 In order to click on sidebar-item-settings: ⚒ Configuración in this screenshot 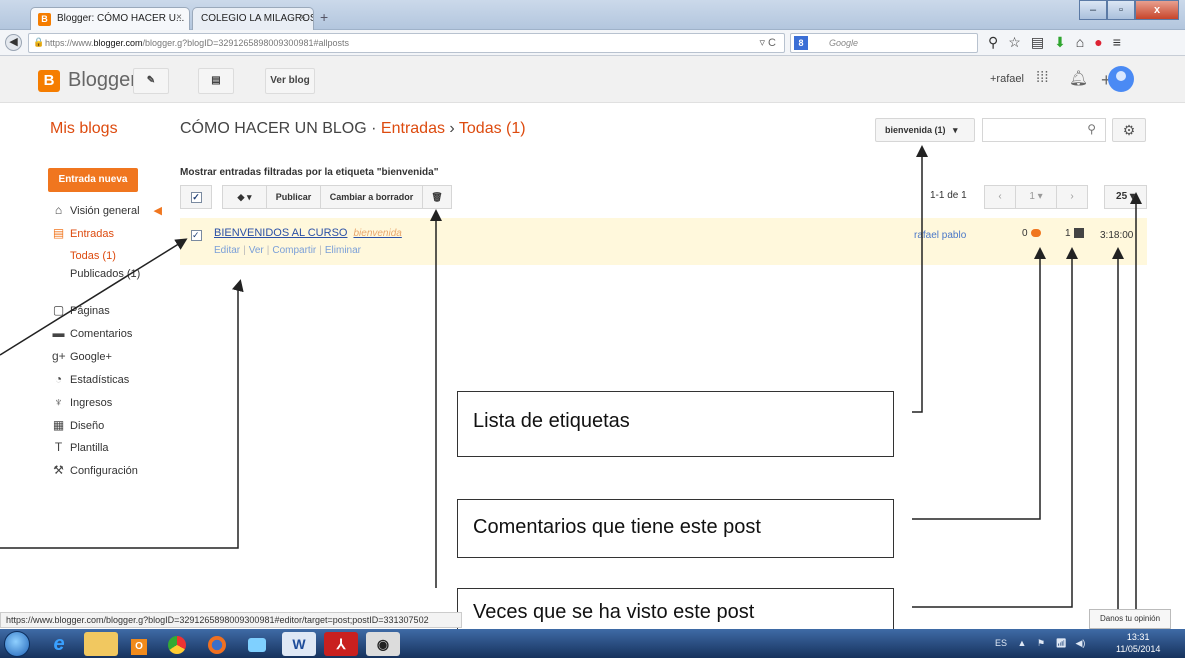, I will do `click(95, 470)`.